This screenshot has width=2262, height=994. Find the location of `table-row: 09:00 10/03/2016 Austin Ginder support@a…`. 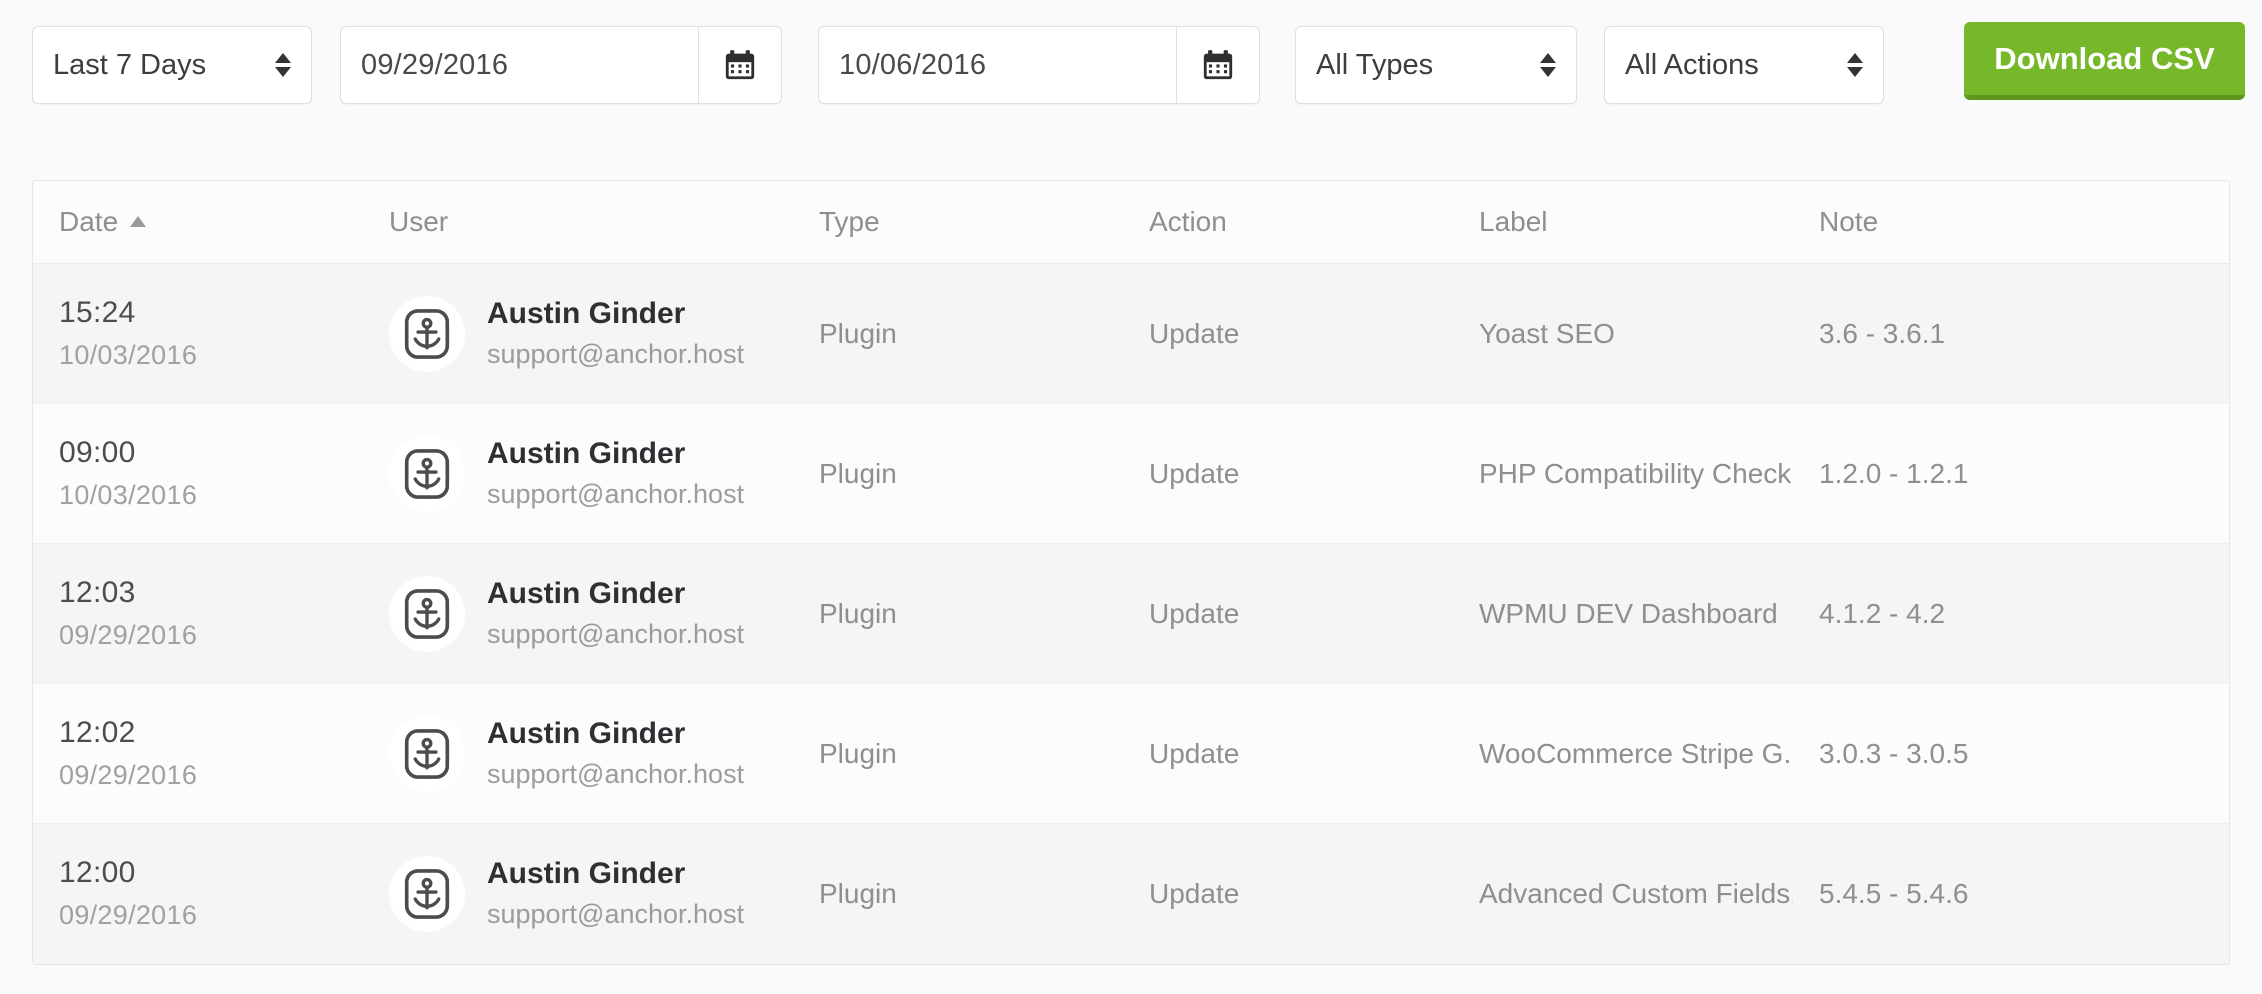

table-row: 09:00 10/03/2016 Austin Ginder support@a… is located at coordinates (1131, 473).